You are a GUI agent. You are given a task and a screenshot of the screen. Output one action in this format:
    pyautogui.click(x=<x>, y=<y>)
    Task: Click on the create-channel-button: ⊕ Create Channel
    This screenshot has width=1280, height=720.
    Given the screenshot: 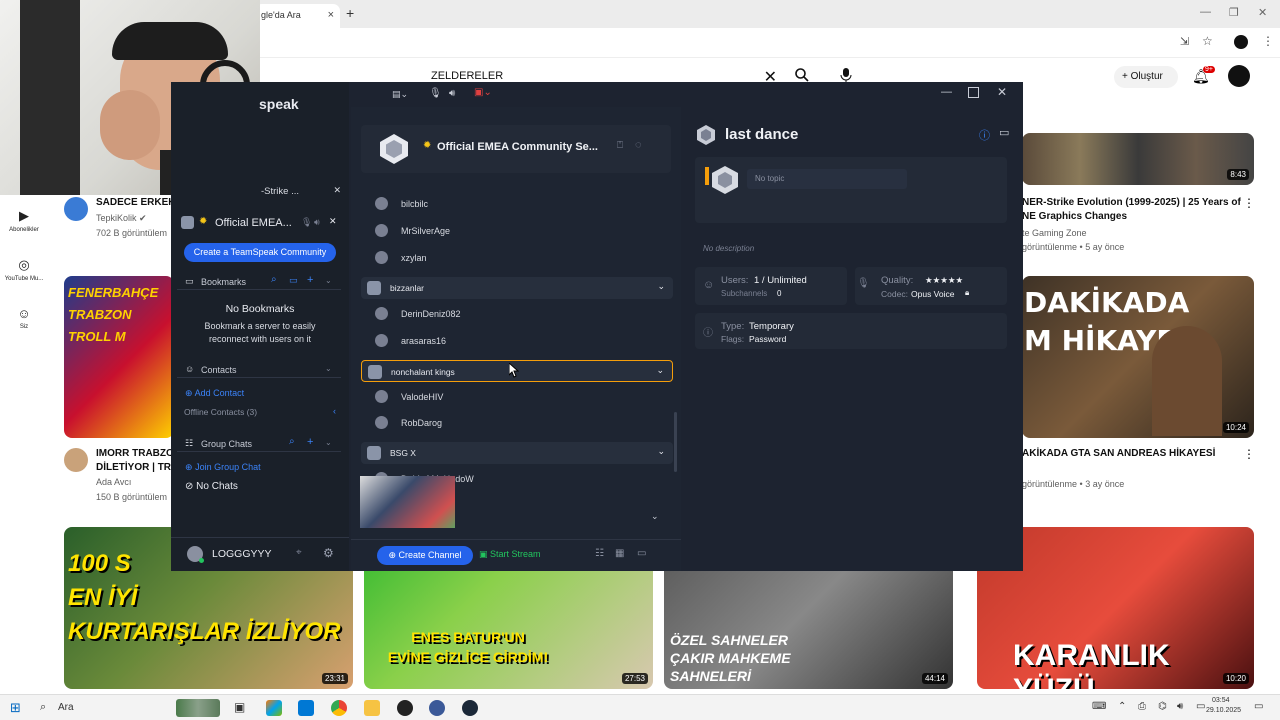 What is the action you would take?
    pyautogui.click(x=425, y=555)
    